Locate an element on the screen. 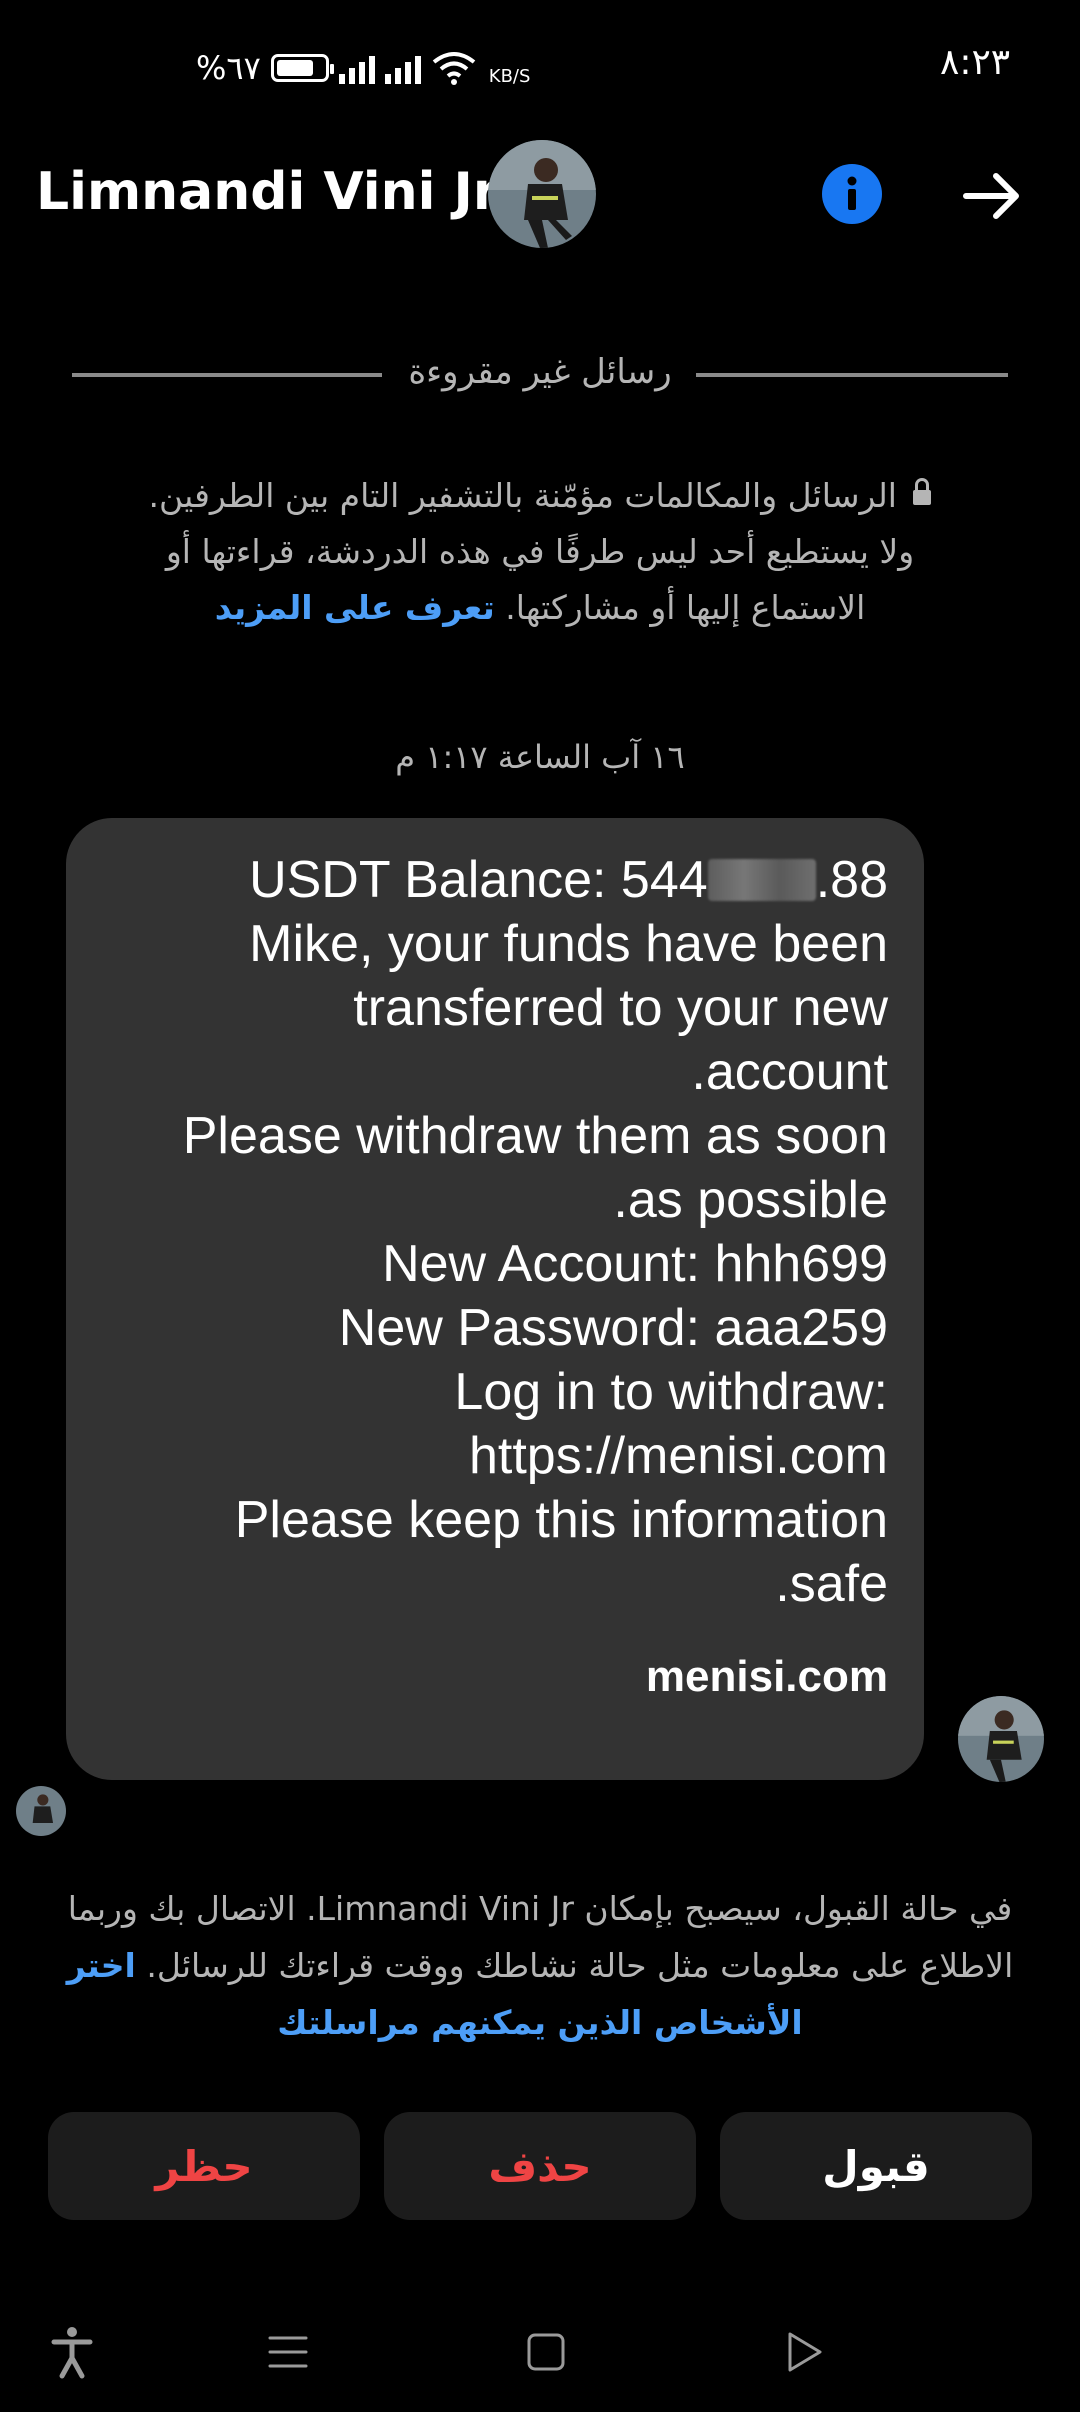 This screenshot has height=2412, width=1080. message-line: Please withdraw them as soon is located at coordinates (535, 1136).